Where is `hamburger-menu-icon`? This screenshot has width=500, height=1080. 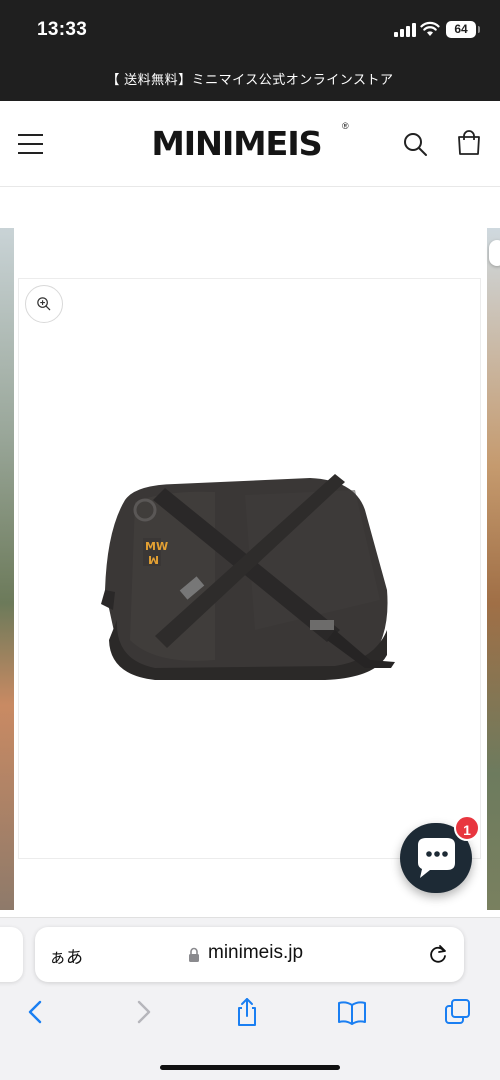
hamburger-menu-icon is located at coordinates (30, 144).